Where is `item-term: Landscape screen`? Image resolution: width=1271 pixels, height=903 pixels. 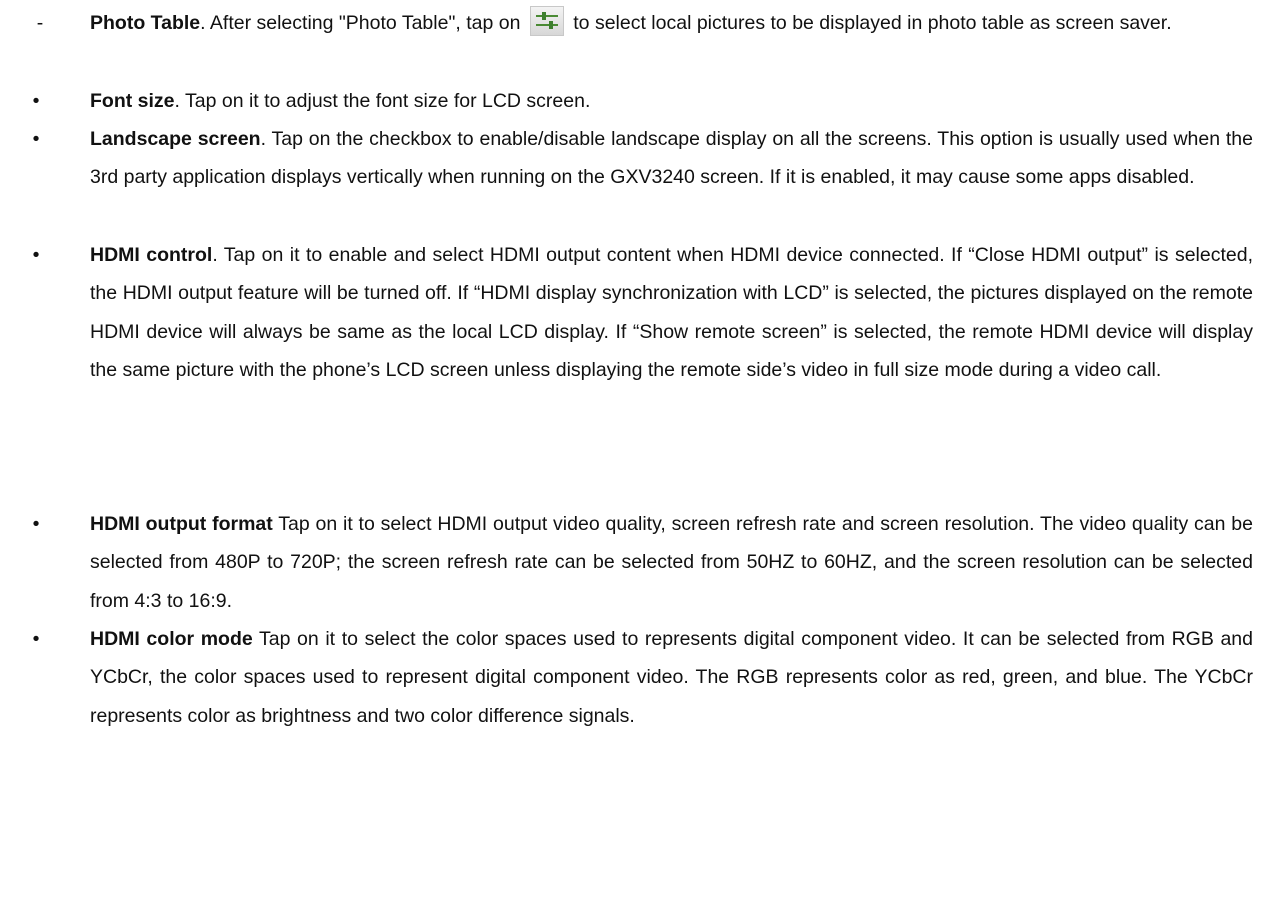 item-term: Landscape screen is located at coordinates (175, 139).